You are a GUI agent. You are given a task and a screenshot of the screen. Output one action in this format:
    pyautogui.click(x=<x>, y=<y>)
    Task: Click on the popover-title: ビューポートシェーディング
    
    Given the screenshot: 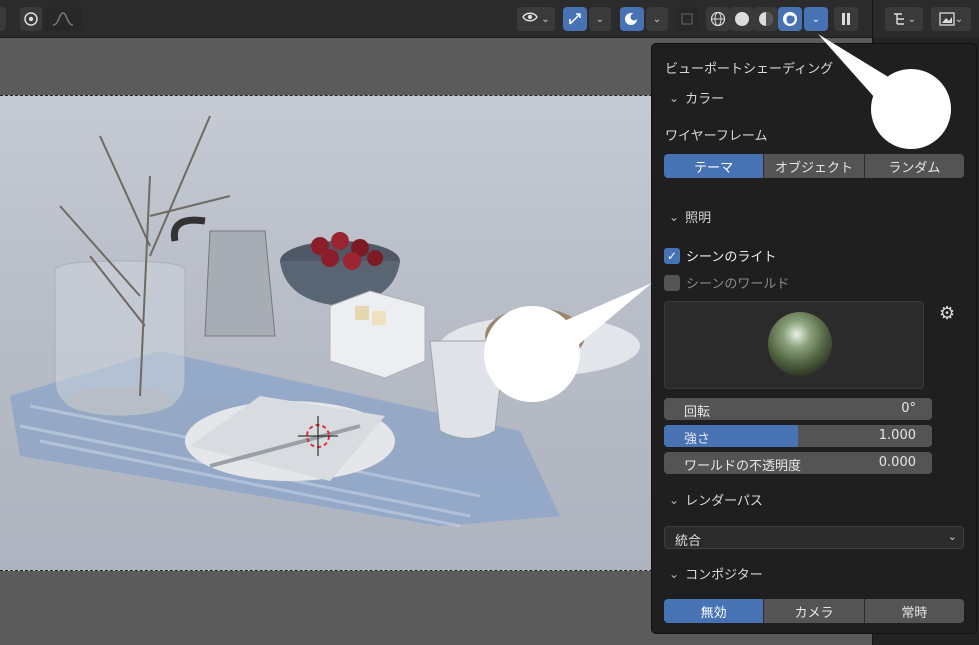 What is the action you would take?
    pyautogui.click(x=749, y=69)
    